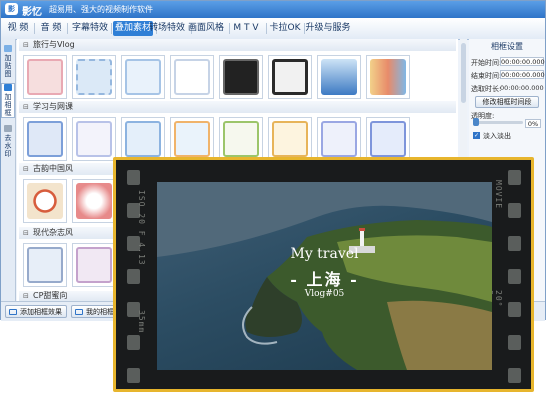 This screenshot has width=550, height=394. What do you see at coordinates (206, 28) in the screenshot?
I see `tab-picture-style: 画面风格` at bounding box center [206, 28].